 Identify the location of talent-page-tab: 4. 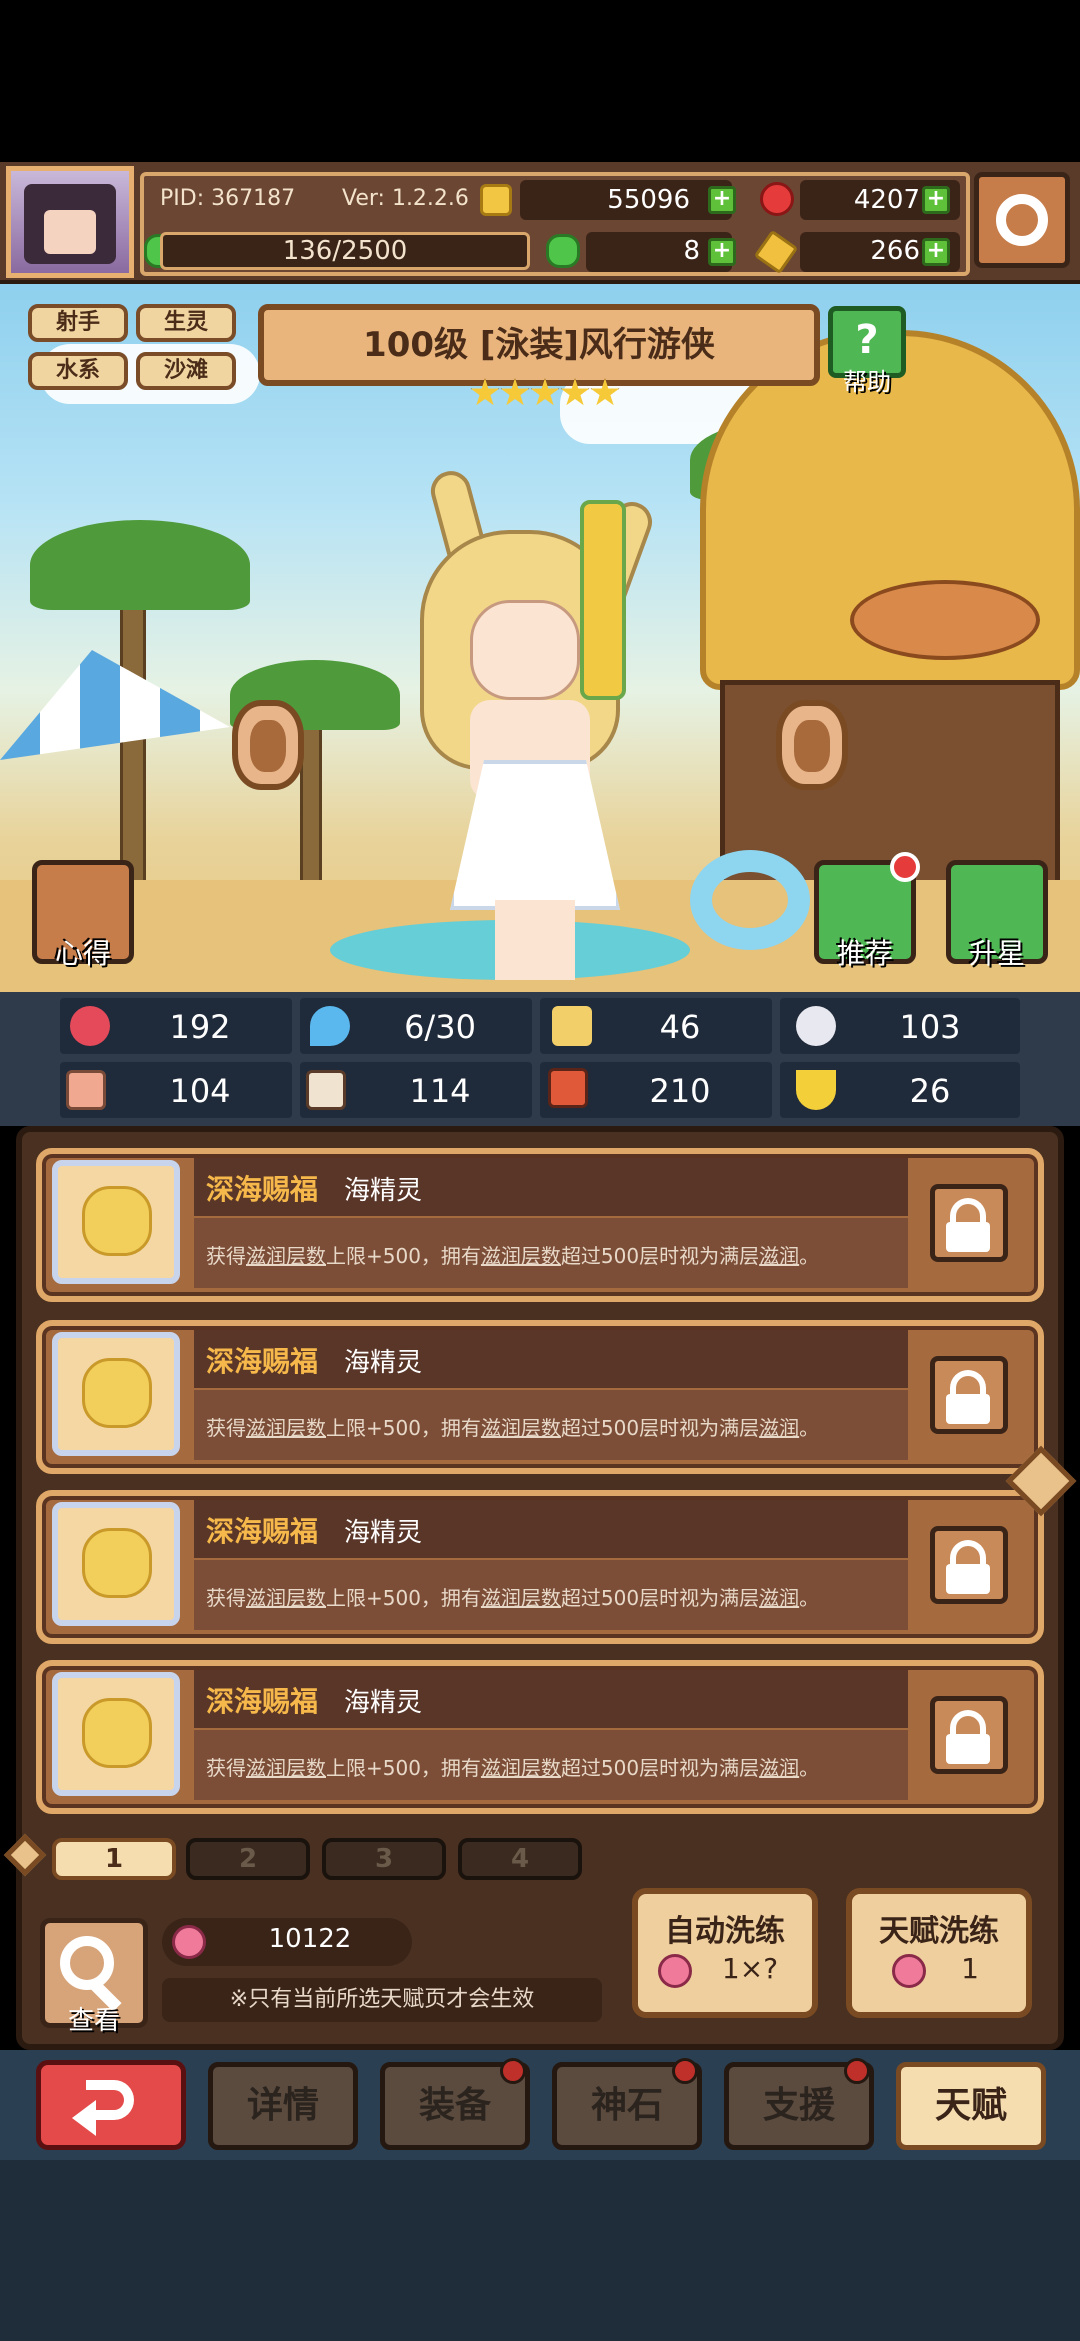
(520, 1859).